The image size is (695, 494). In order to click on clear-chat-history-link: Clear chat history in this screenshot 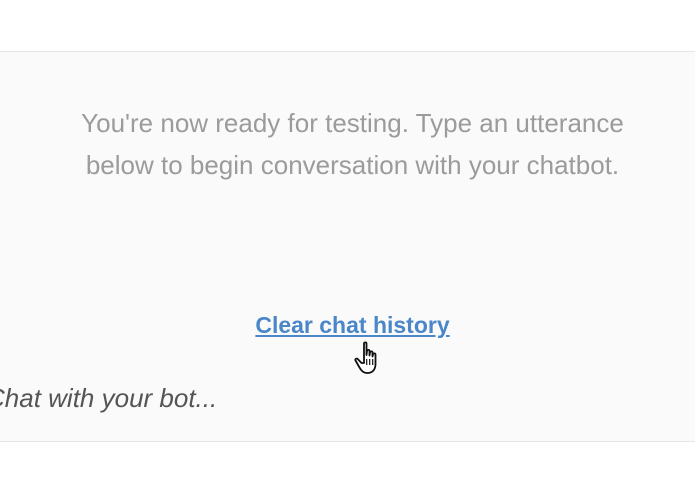, I will do `click(352, 325)`.